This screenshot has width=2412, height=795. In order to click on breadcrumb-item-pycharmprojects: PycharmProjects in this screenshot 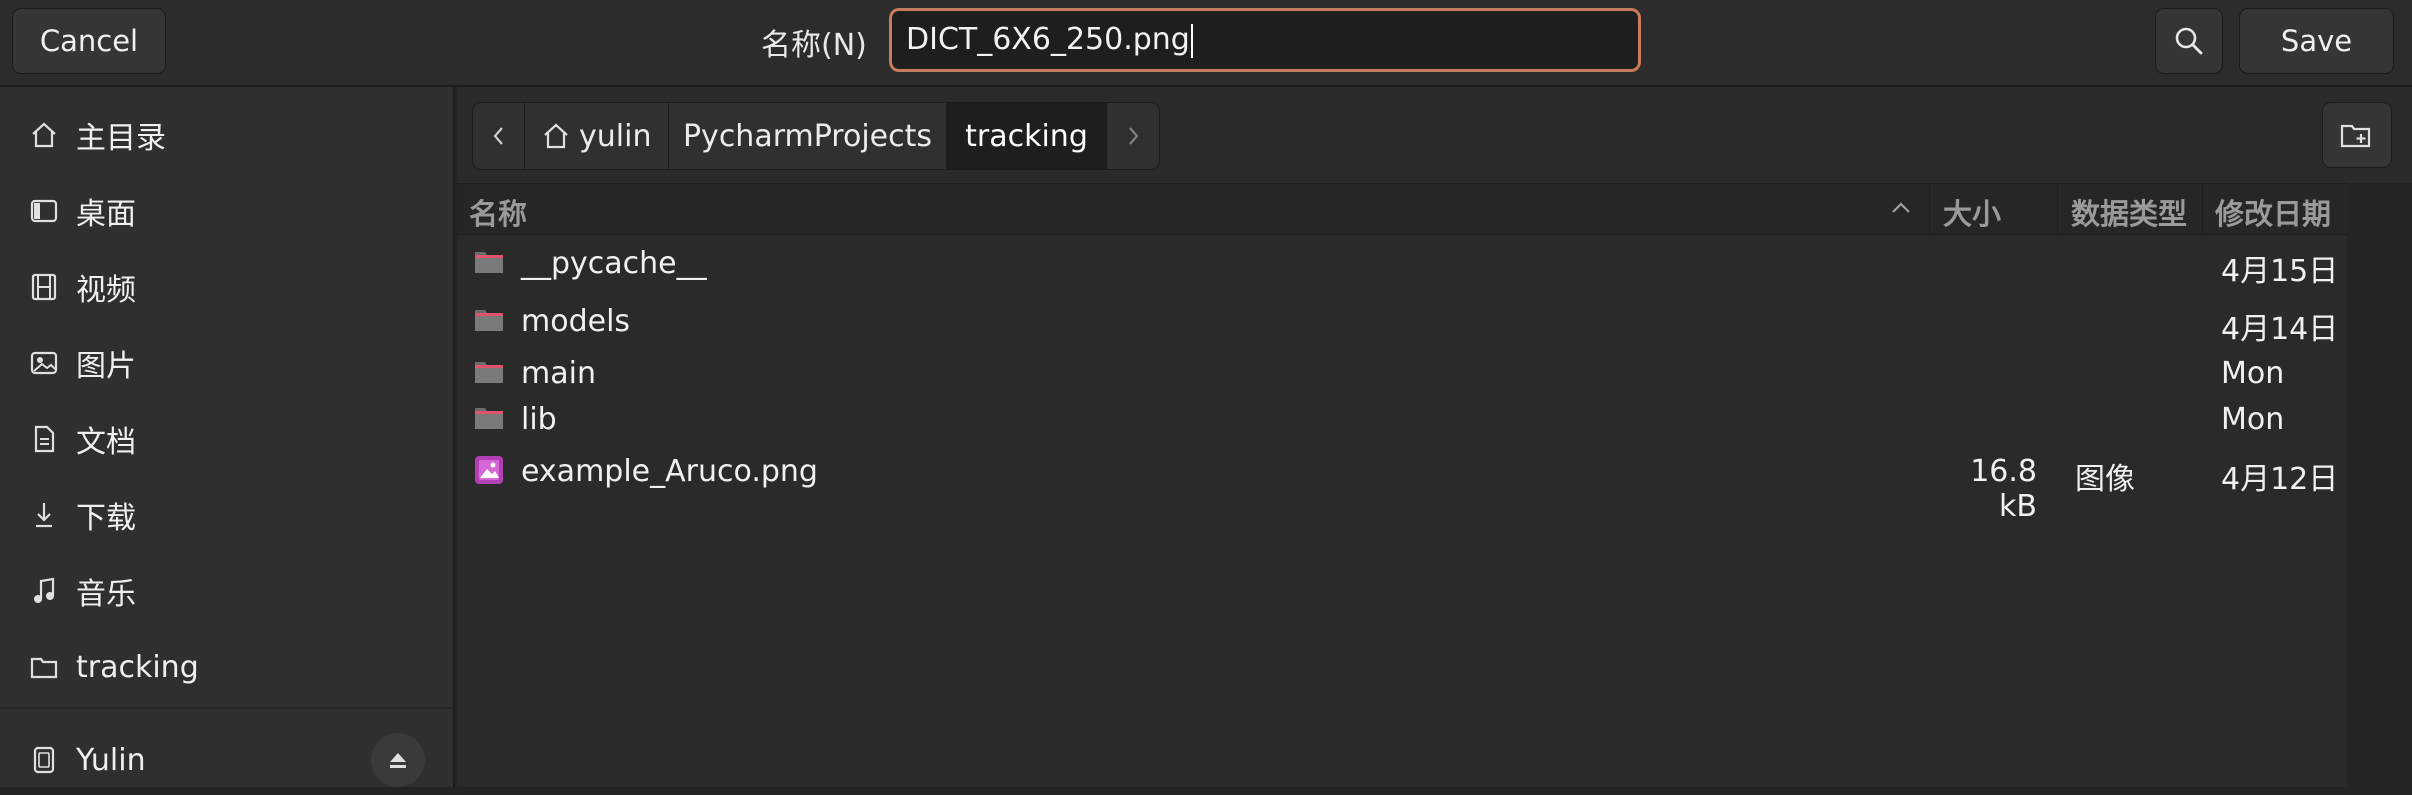, I will do `click(808, 136)`.